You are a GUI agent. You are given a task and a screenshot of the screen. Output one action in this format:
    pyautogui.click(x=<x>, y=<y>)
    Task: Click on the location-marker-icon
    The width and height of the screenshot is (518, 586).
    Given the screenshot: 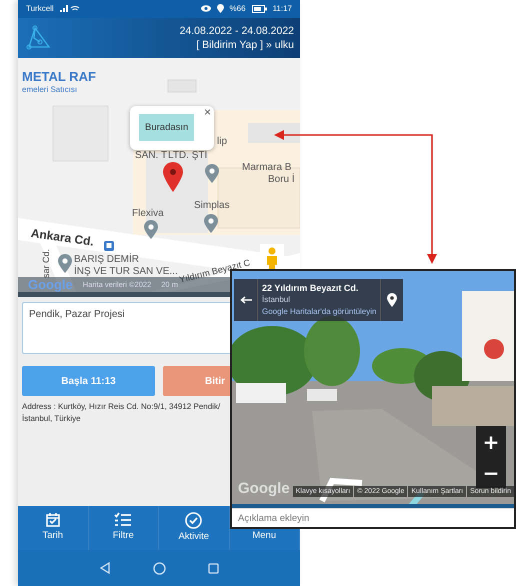 What is the action you would take?
    pyautogui.click(x=173, y=177)
    